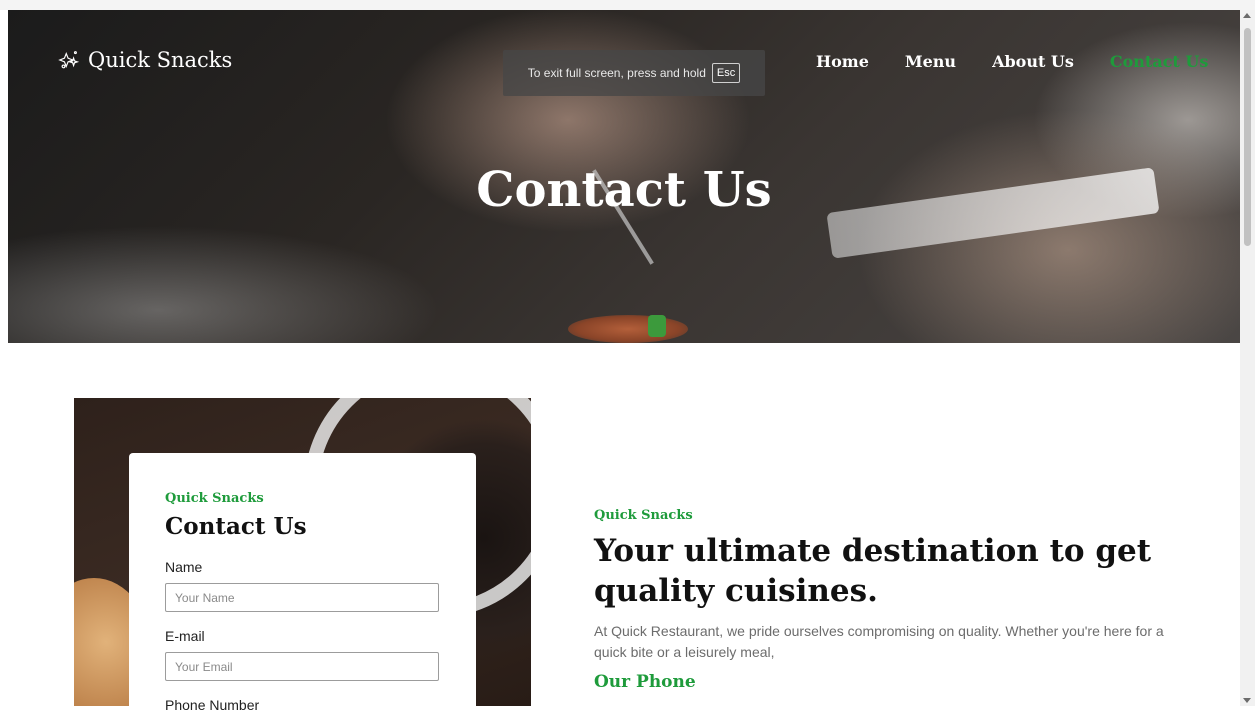  I want to click on browser-top-strip, so click(627, 5).